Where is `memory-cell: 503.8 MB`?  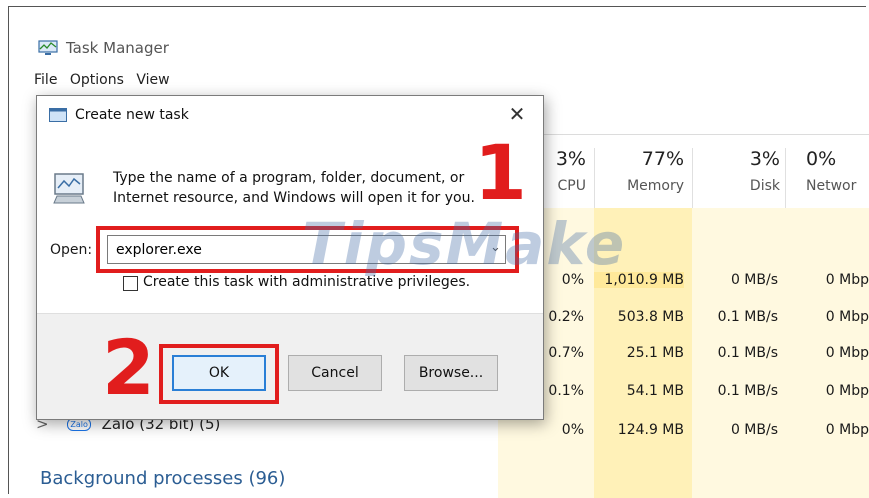
memory-cell: 503.8 MB is located at coordinates (650, 317).